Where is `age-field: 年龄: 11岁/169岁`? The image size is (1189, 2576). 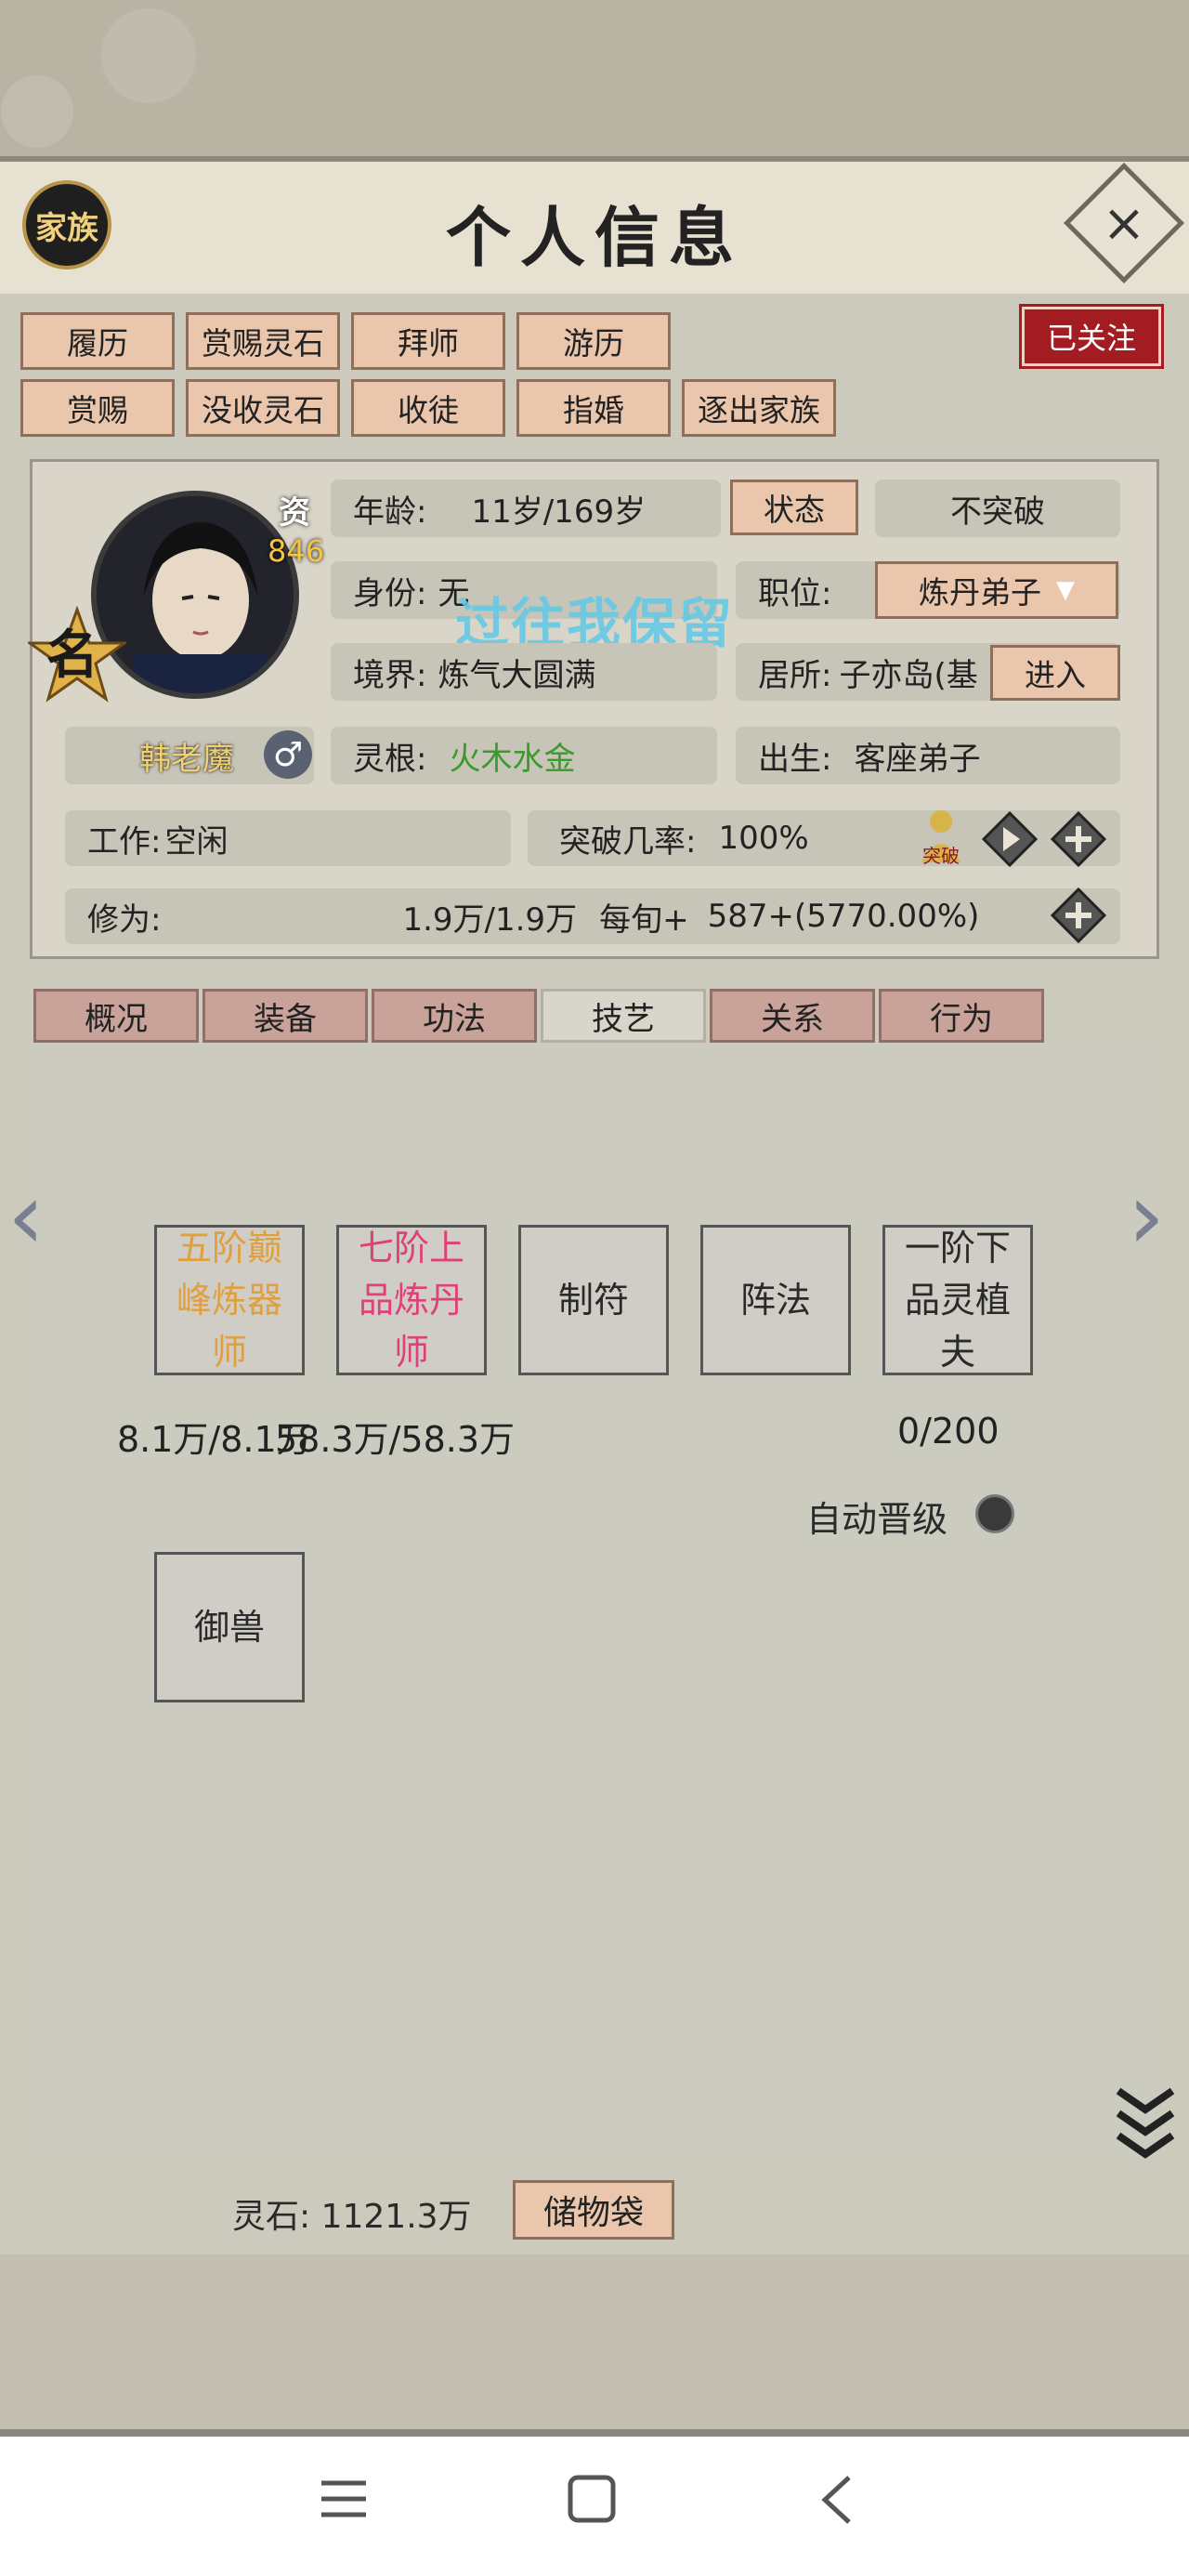
age-field: 年龄: 11岁/169岁 is located at coordinates (526, 508).